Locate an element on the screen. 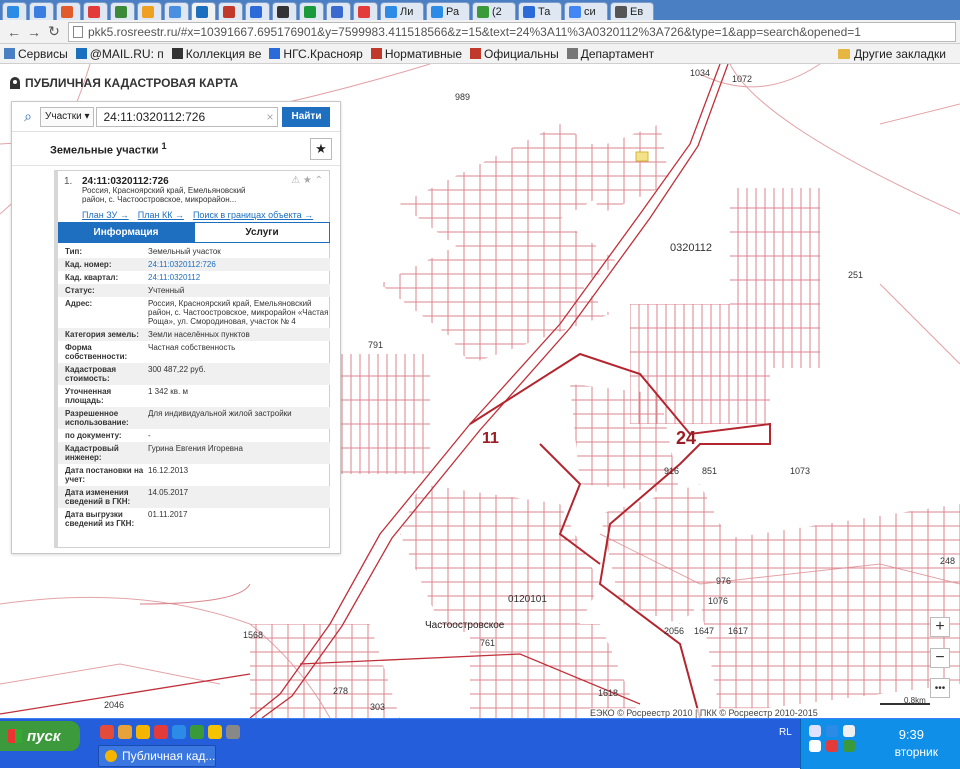 Image resolution: width=960 pixels, height=769 pixels. tab-services: Услуги is located at coordinates (262, 232).